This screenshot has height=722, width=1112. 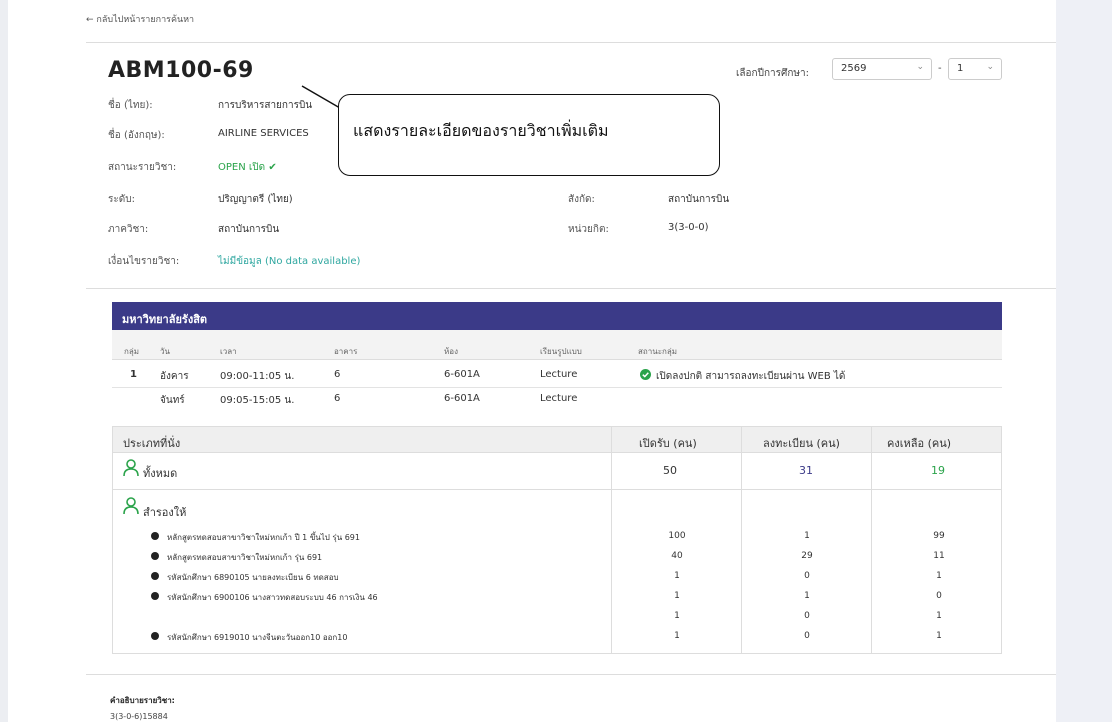 What do you see at coordinates (245, 557) in the screenshot?
I see `reserved-item-label: หลักสูตรทดสอบสาขาวิชาใหม่หกเก้า รุ่น 691` at bounding box center [245, 557].